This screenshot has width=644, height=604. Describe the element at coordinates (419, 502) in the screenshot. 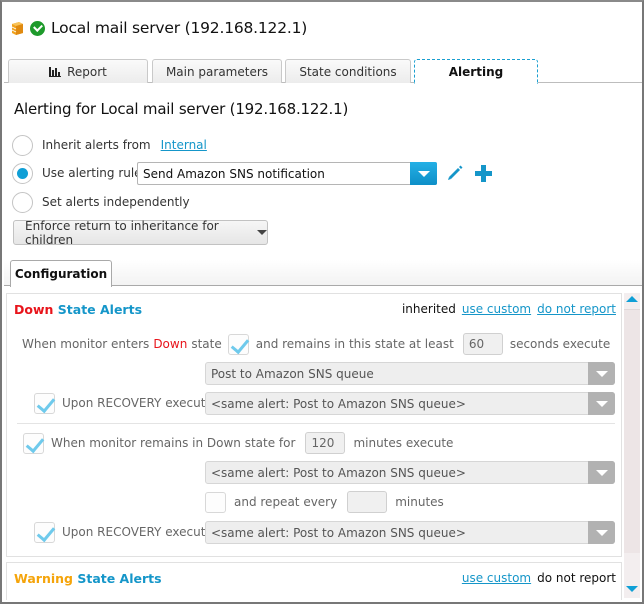

I see `repeat-unit: minutes` at that location.